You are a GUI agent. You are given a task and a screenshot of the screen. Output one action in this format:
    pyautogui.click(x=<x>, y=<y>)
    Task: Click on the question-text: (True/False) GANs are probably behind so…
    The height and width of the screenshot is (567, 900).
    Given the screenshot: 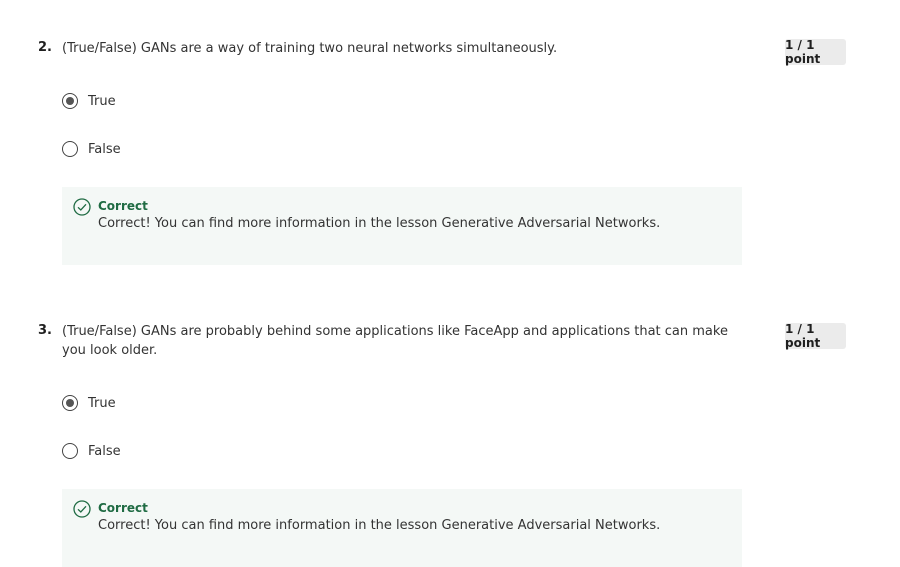 What is the action you would take?
    pyautogui.click(x=395, y=341)
    